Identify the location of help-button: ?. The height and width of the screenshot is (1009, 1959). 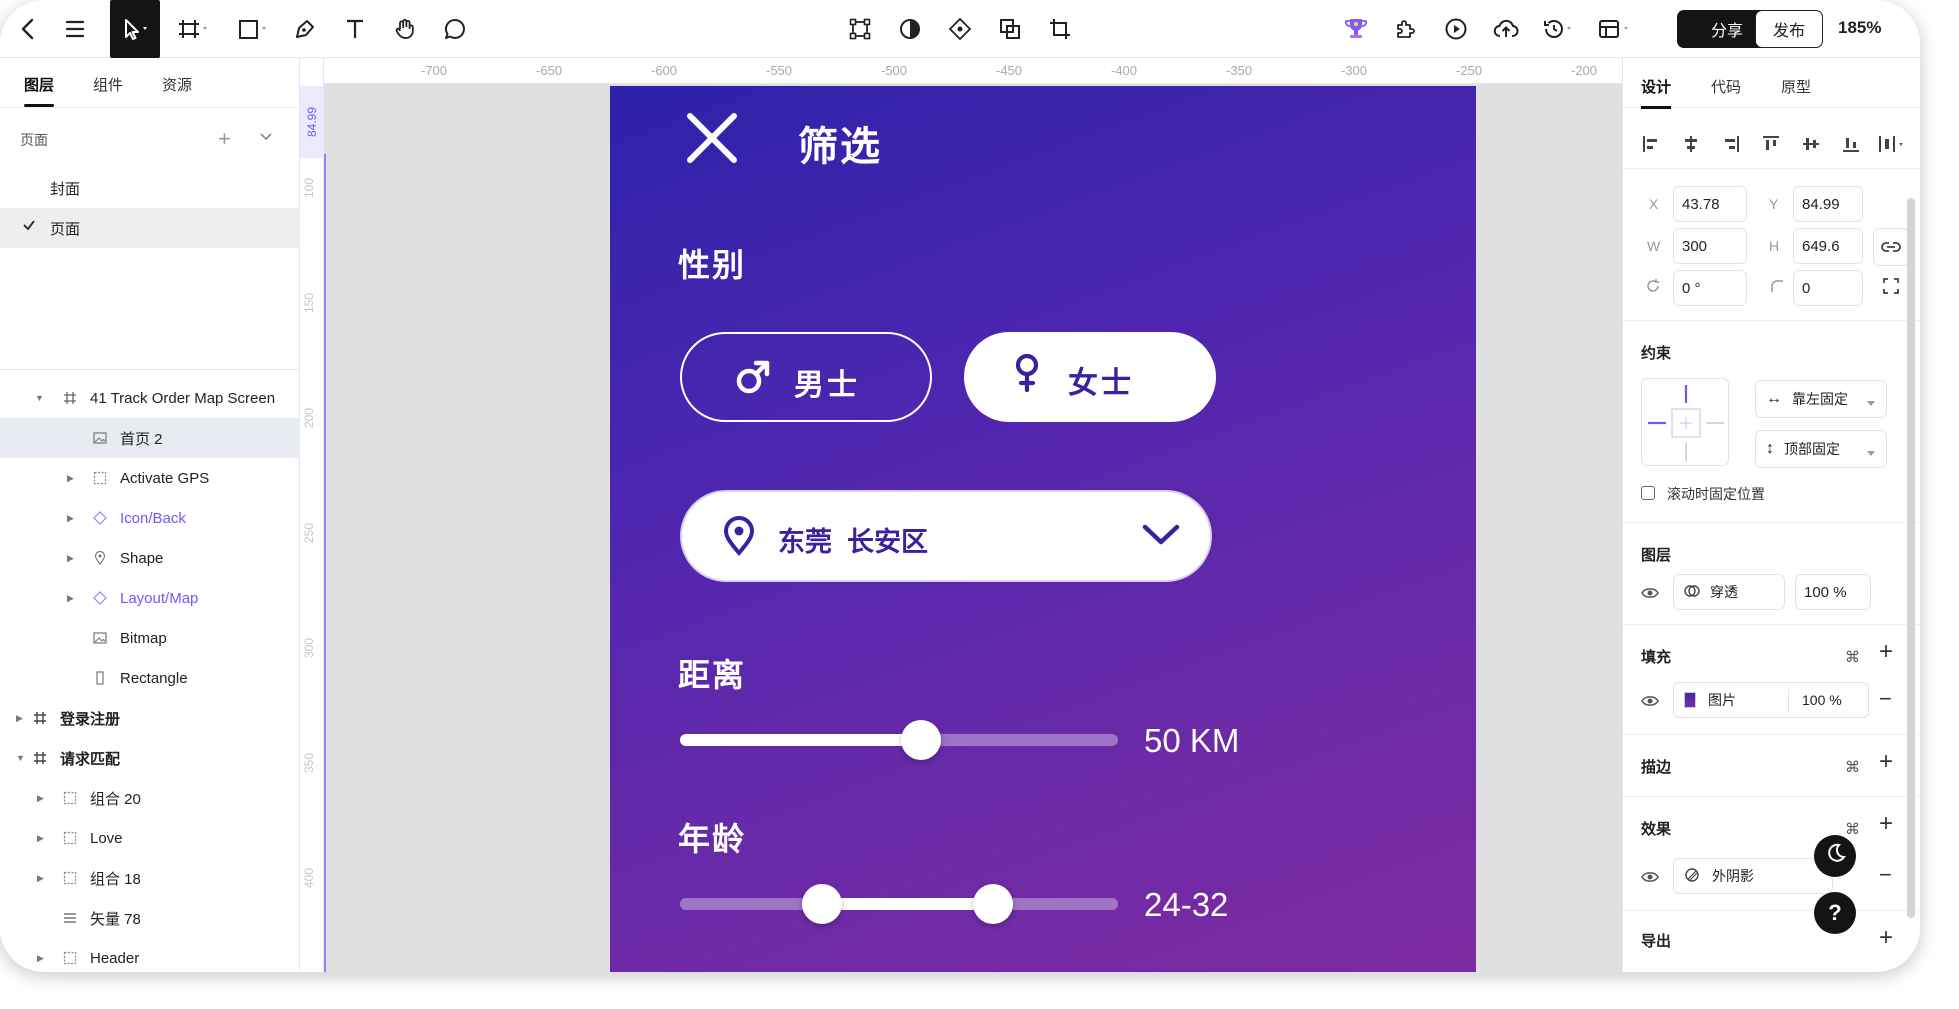
(1835, 913).